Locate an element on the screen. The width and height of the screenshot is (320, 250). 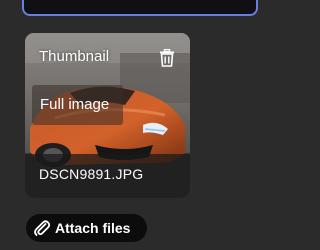
thumbnail-label: Thumbnail is located at coordinates (74, 56).